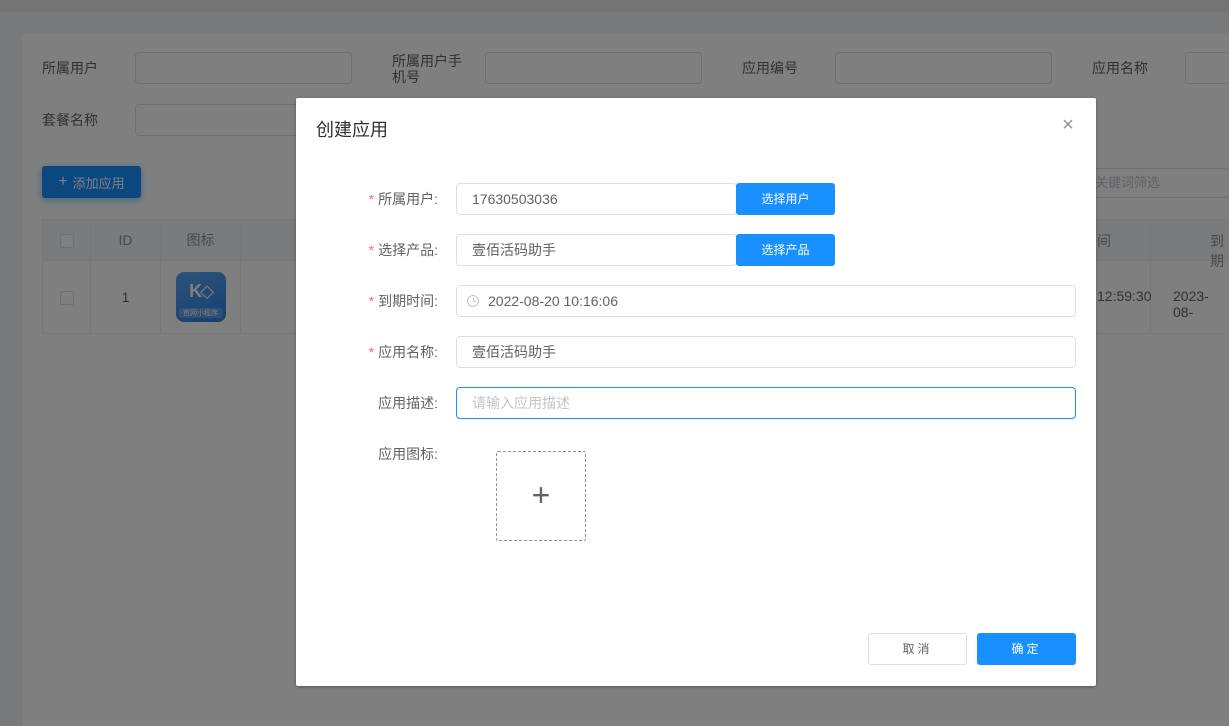 Image resolution: width=1229 pixels, height=726 pixels. I want to click on app-desc-row: 应用描述:, so click(696, 403).